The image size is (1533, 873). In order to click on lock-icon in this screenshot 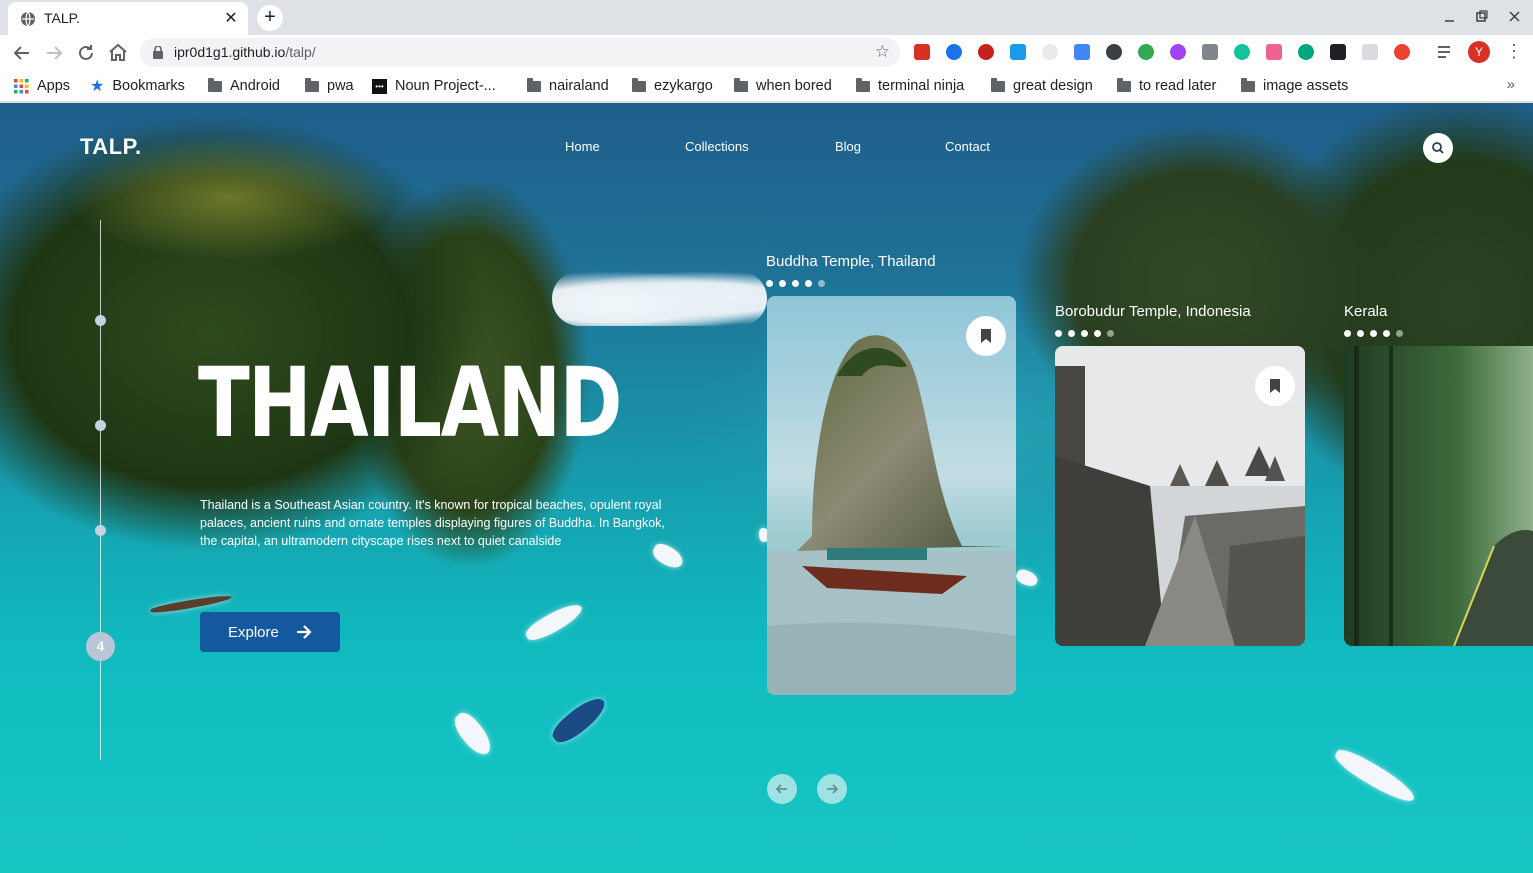, I will do `click(158, 52)`.